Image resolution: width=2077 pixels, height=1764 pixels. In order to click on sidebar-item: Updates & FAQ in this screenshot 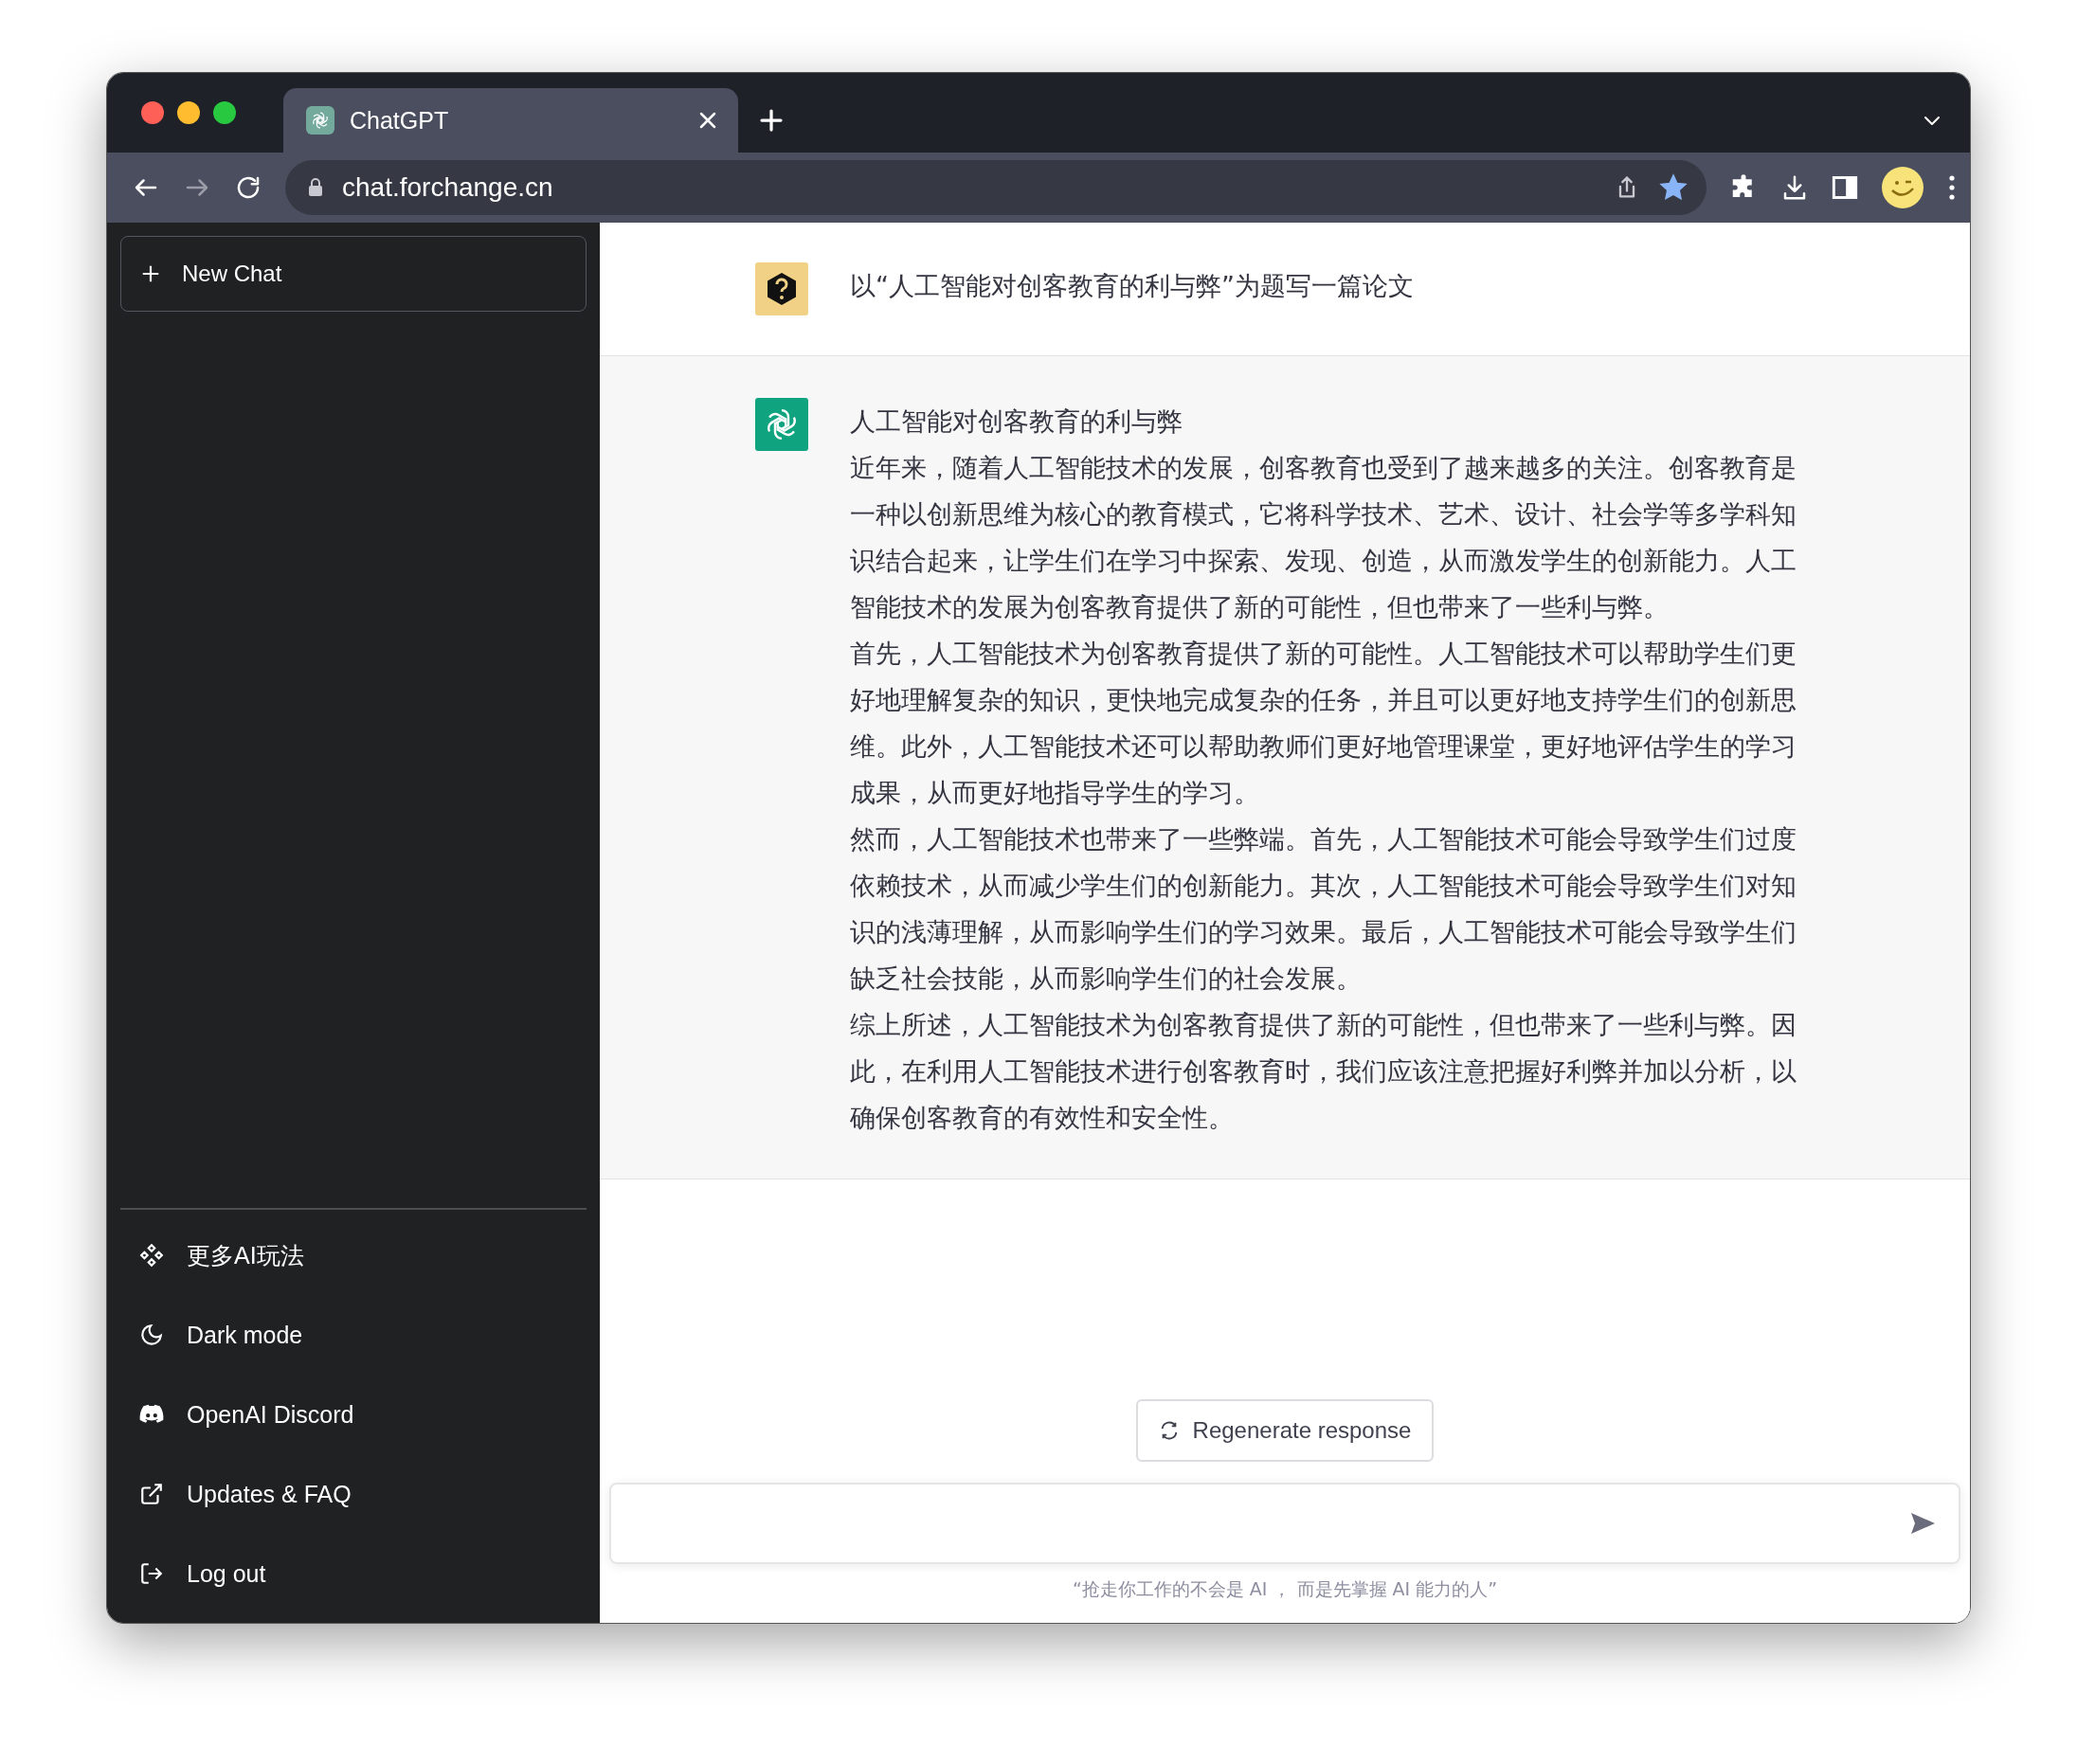, I will do `click(353, 1494)`.